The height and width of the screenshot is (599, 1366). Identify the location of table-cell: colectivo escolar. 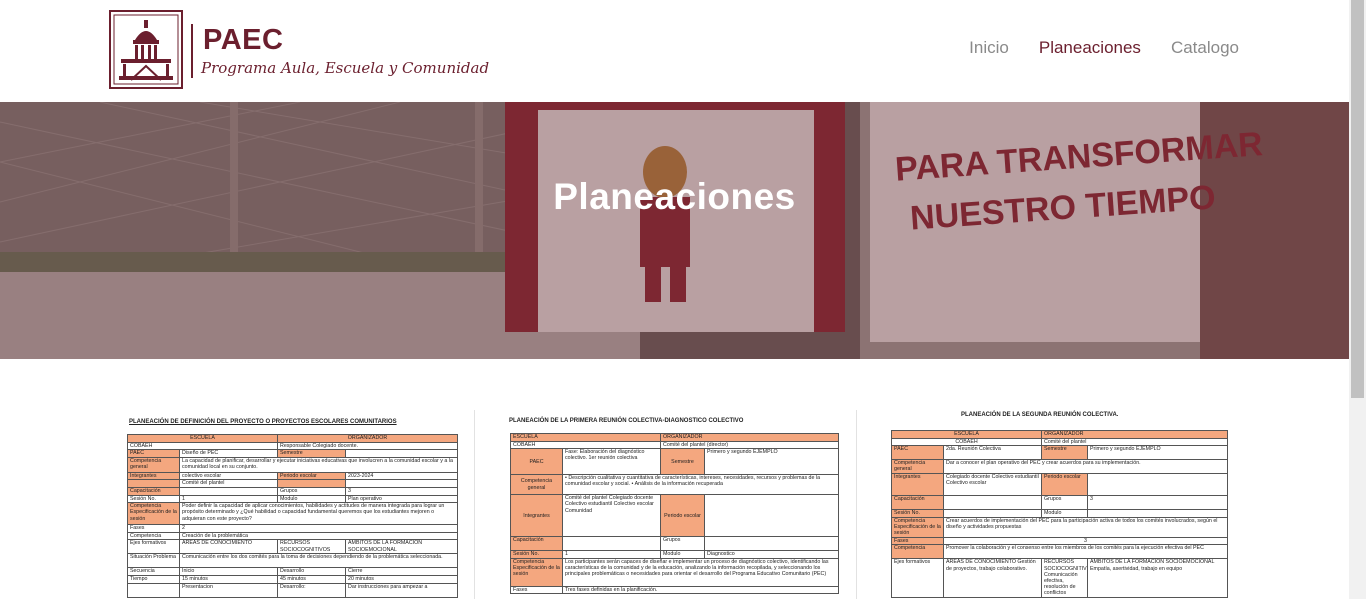
(228, 476).